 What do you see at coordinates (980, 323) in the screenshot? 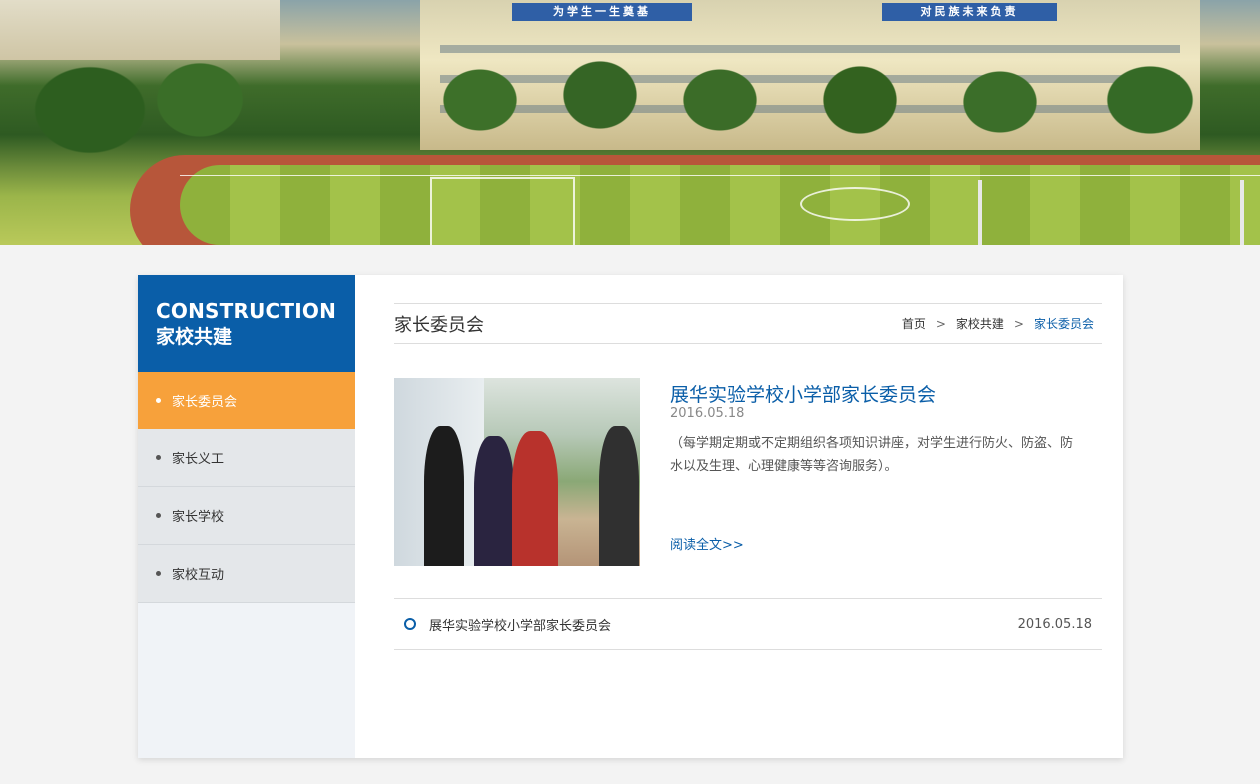
I see `breadcrumb-section-link: 家校共建` at bounding box center [980, 323].